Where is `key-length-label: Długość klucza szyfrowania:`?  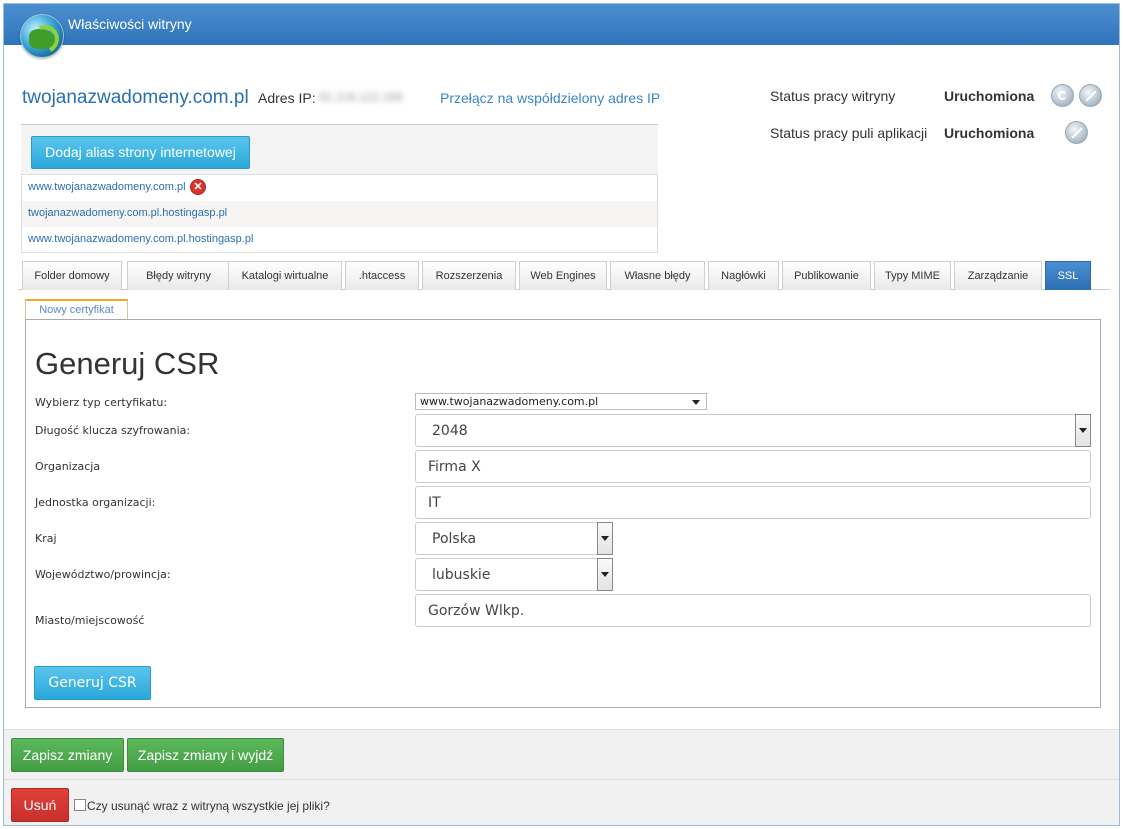
key-length-label: Długość klucza szyfrowania: is located at coordinates (113, 430).